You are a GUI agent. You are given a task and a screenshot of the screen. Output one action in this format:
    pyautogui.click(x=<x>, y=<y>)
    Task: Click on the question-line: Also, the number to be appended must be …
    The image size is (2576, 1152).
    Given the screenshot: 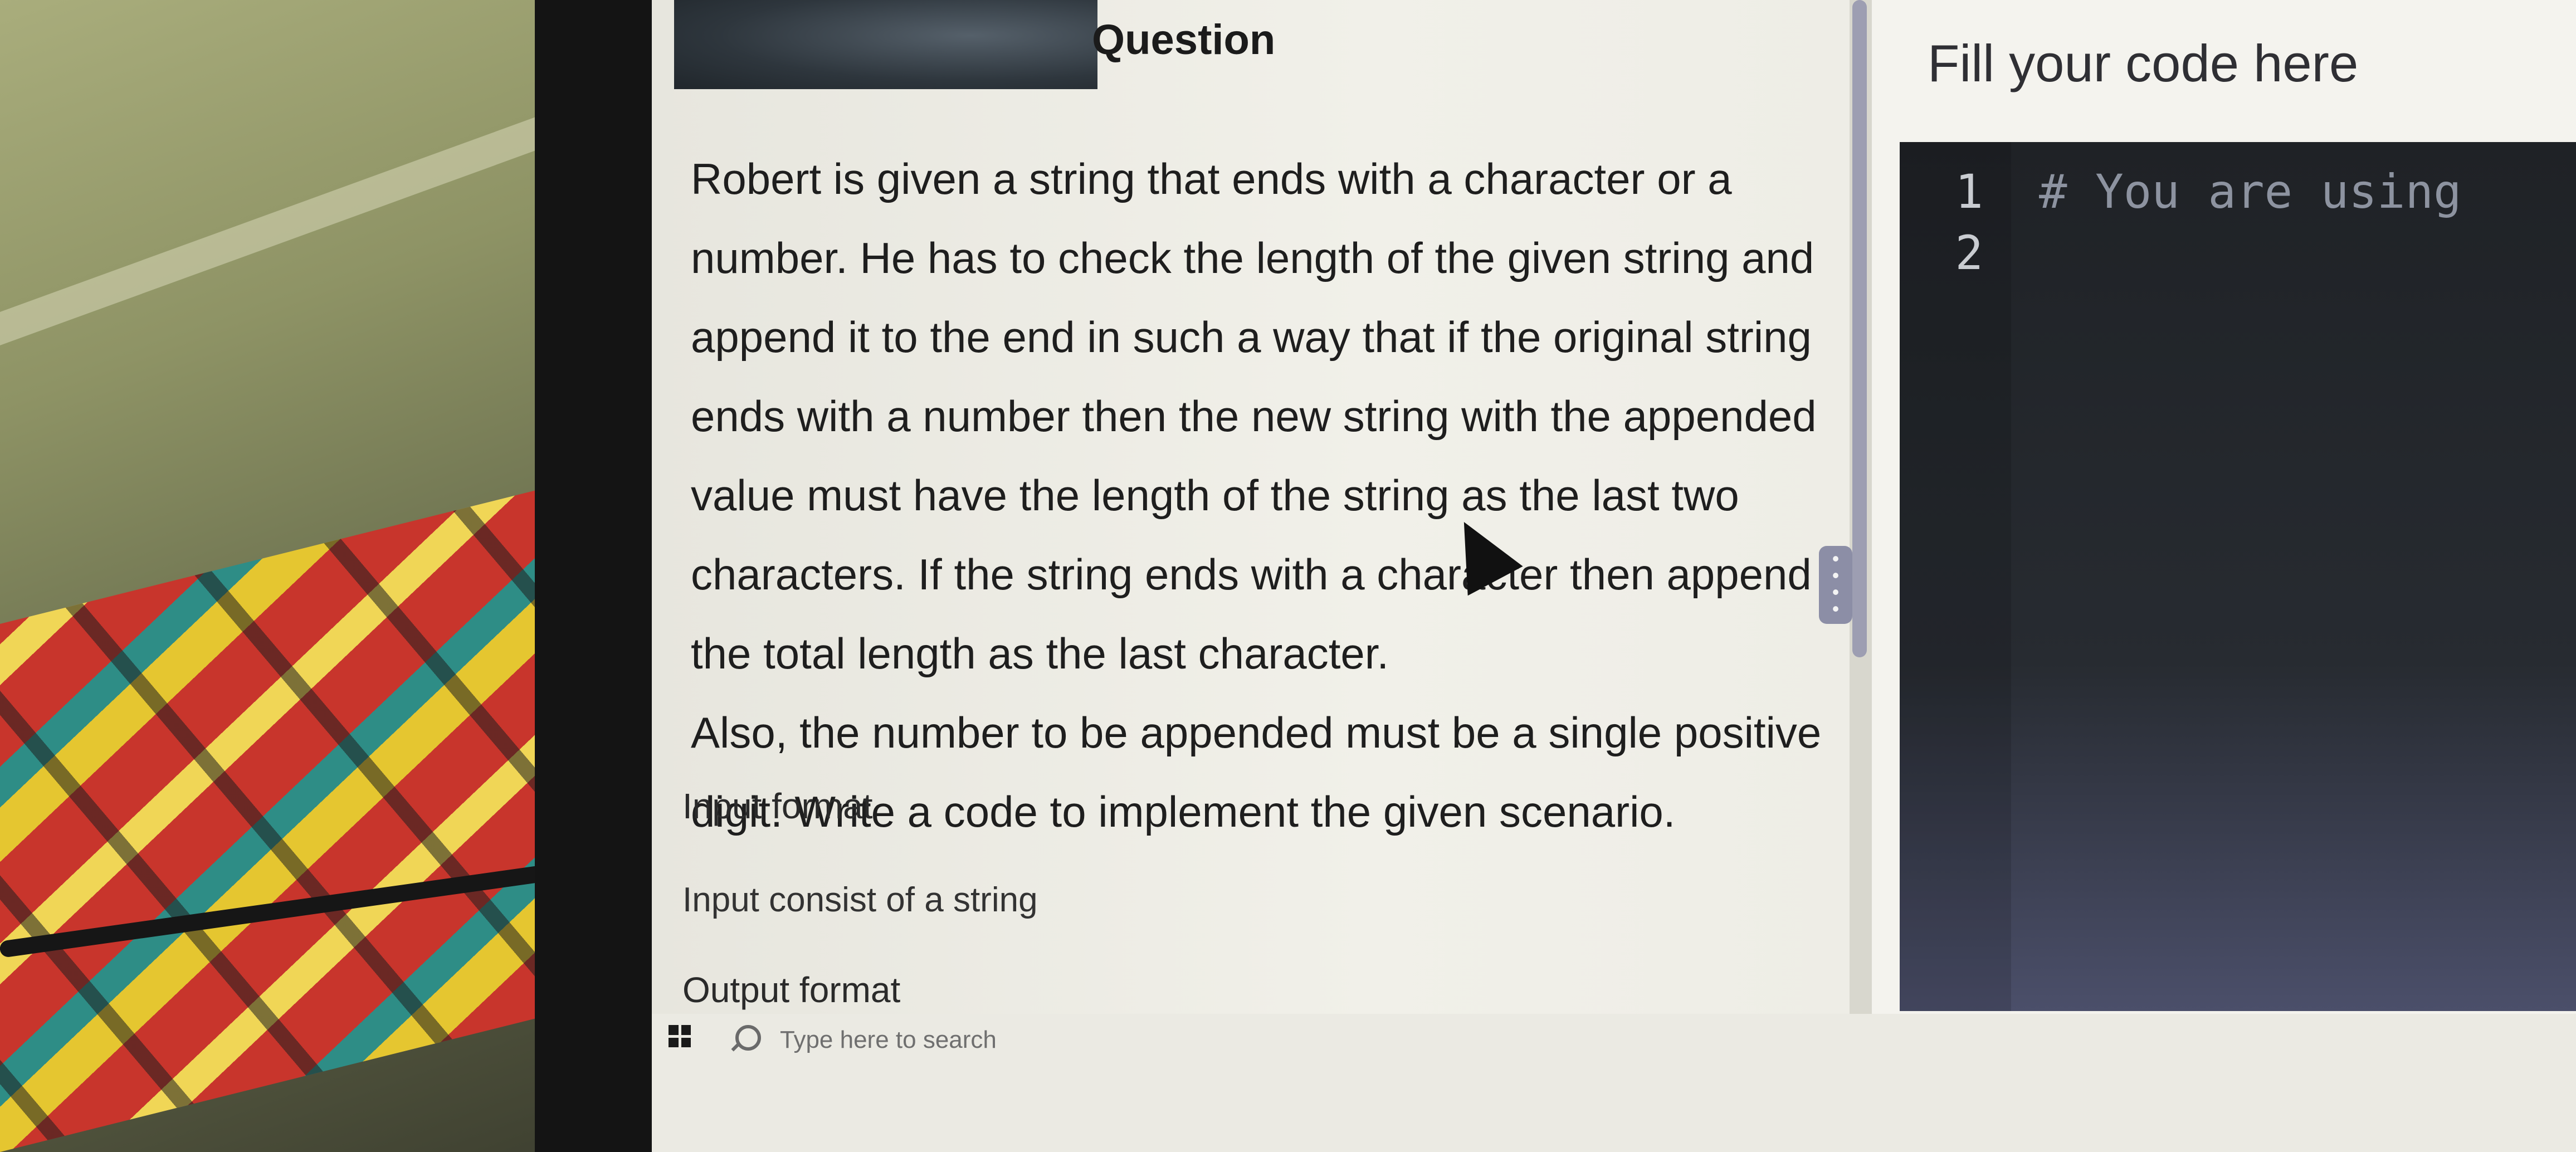 What is the action you would take?
    pyautogui.click(x=1256, y=732)
    